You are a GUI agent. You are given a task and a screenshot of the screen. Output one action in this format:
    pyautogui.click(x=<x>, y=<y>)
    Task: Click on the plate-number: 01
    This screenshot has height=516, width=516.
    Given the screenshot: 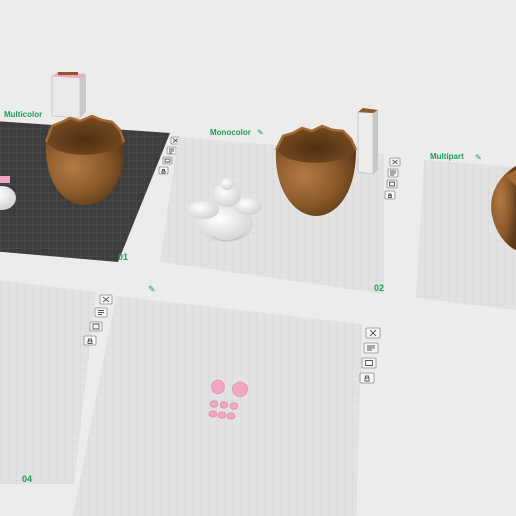 What is the action you would take?
    pyautogui.click(x=123, y=257)
    